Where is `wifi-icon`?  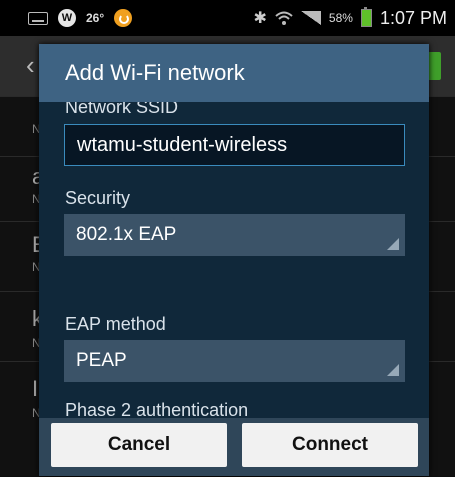 wifi-icon is located at coordinates (284, 18).